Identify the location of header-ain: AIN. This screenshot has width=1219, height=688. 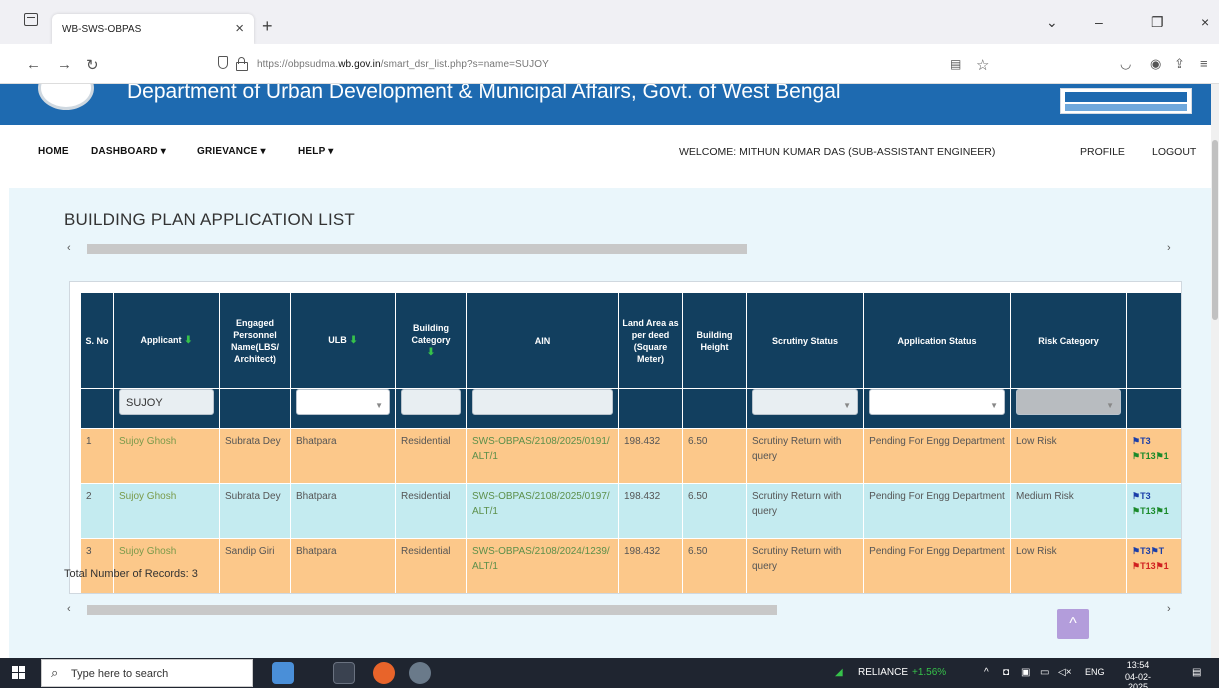
(542, 340).